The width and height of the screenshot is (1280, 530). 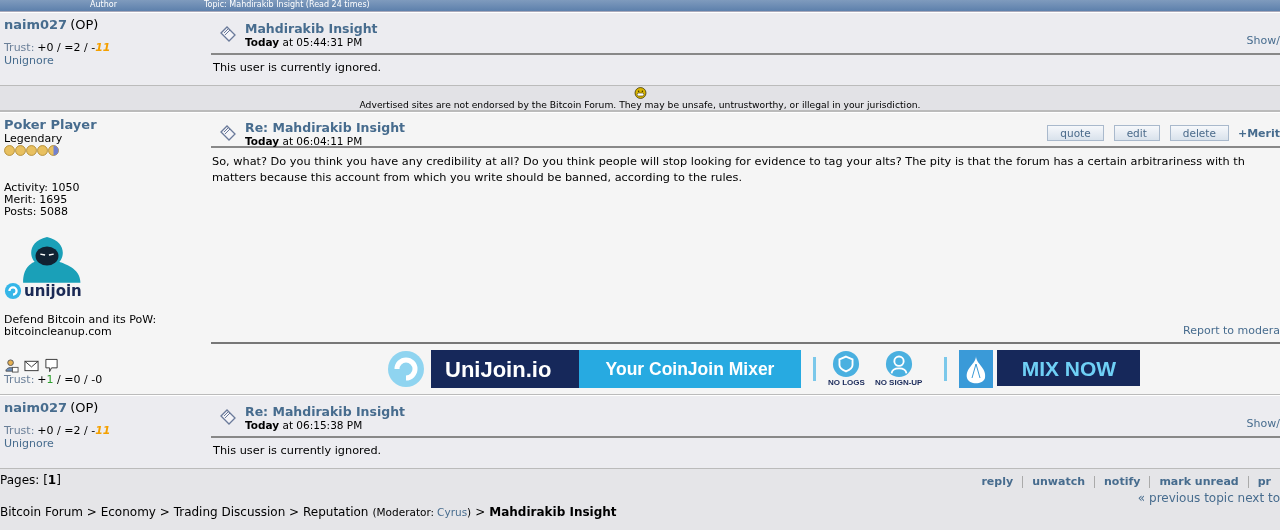 What do you see at coordinates (403, 512) in the screenshot?
I see `moderator-label: (Moderator:` at bounding box center [403, 512].